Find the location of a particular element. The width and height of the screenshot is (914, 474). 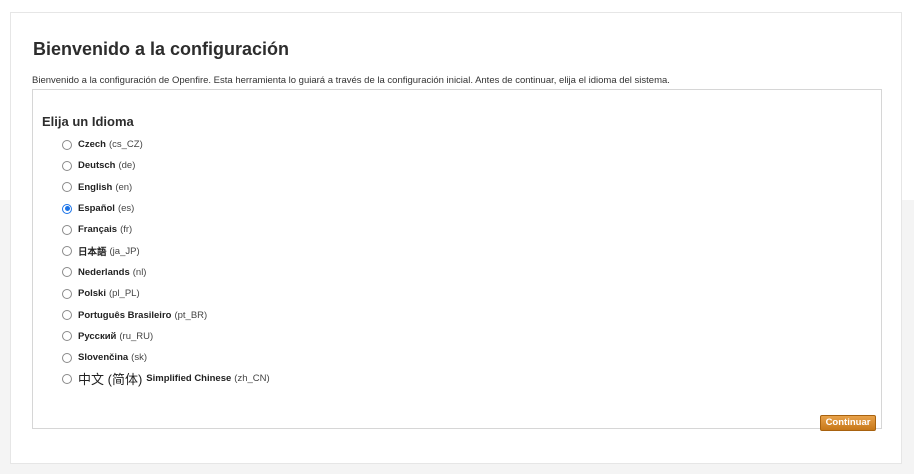

language-name: Simplified Chinese is located at coordinates (189, 379).